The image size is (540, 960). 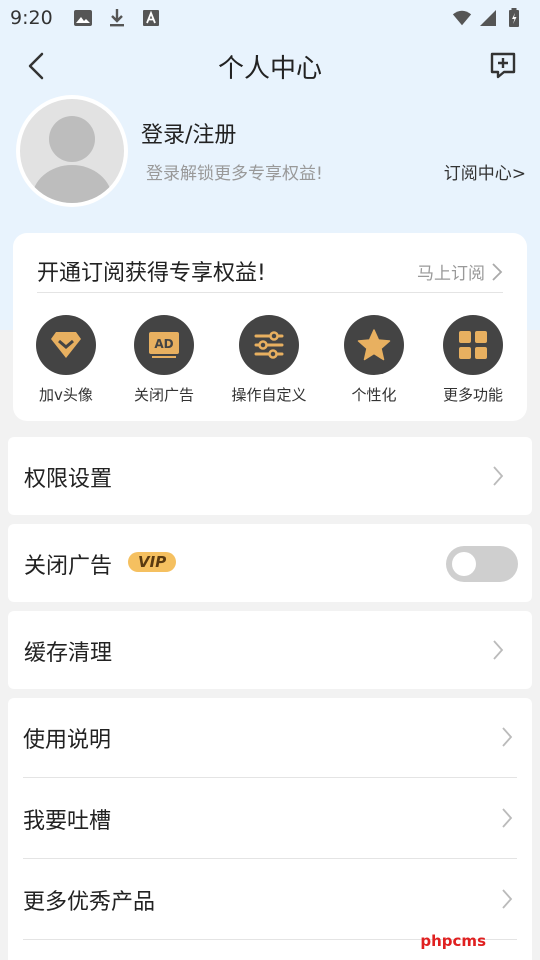 What do you see at coordinates (270, 900) in the screenshot?
I see `more-products-row: 更多优秀产品` at bounding box center [270, 900].